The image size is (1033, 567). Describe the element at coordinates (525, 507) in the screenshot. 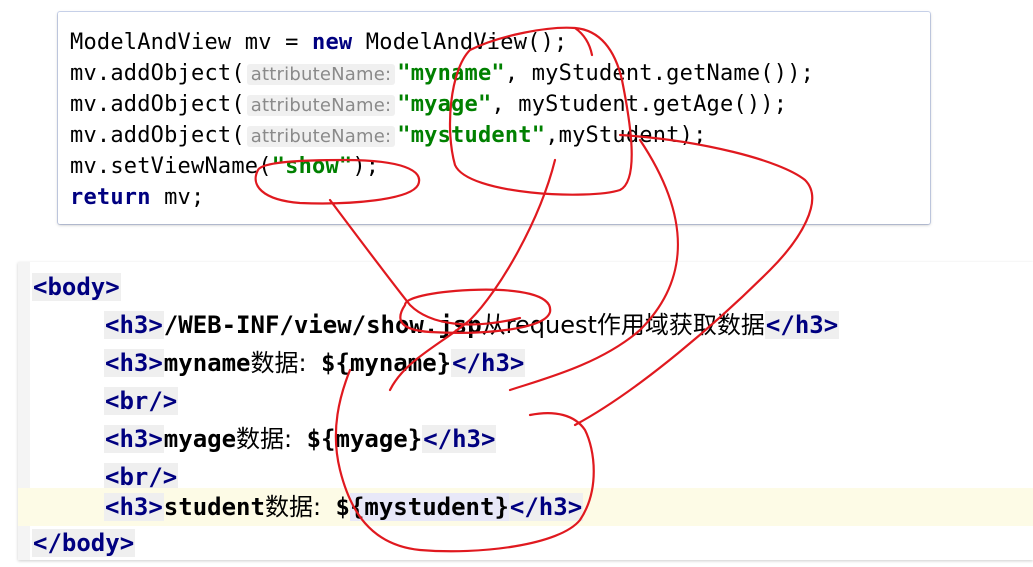

I see `jsp-line-6-current: <h3>student数据: ${mystudent}</h3>` at that location.